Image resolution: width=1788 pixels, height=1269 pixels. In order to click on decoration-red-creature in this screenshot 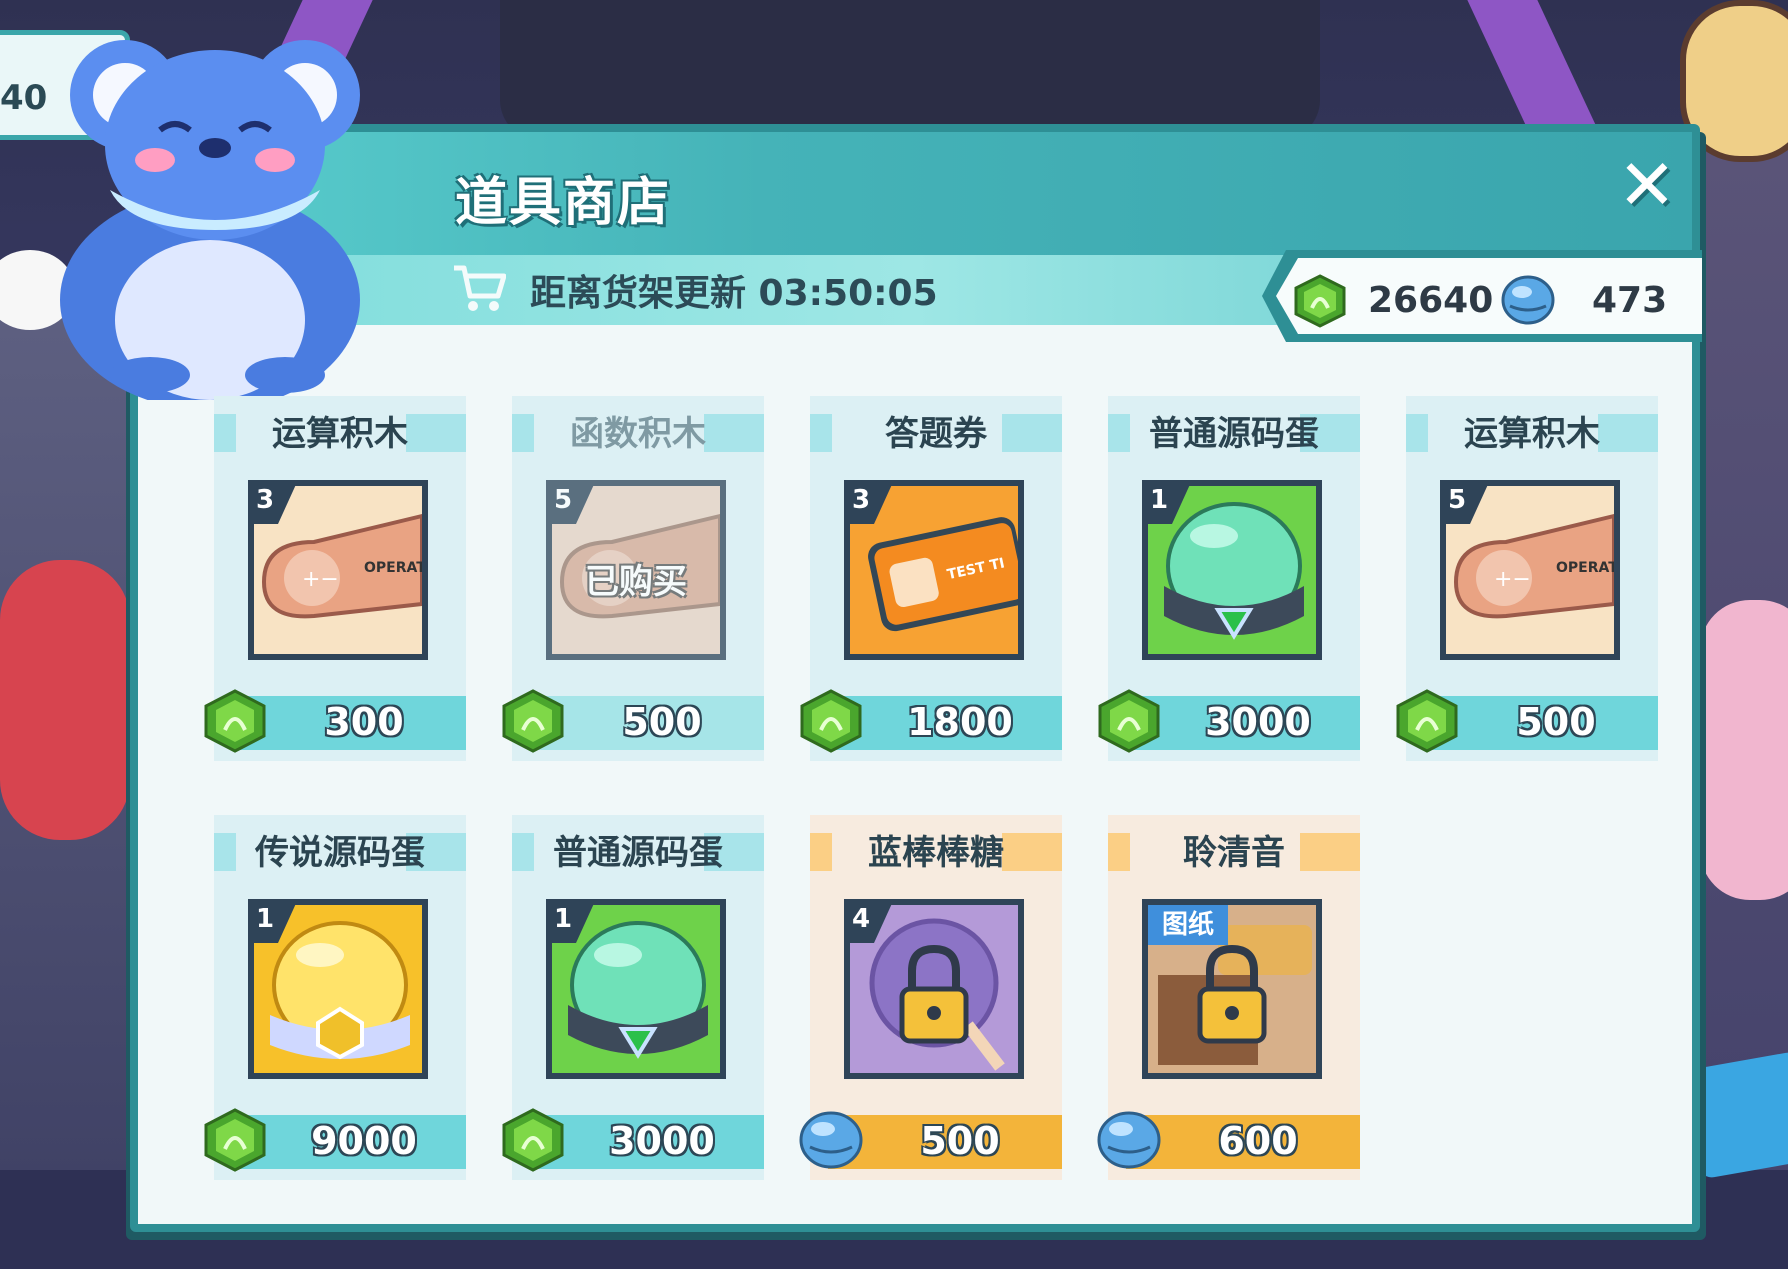, I will do `click(65, 700)`.